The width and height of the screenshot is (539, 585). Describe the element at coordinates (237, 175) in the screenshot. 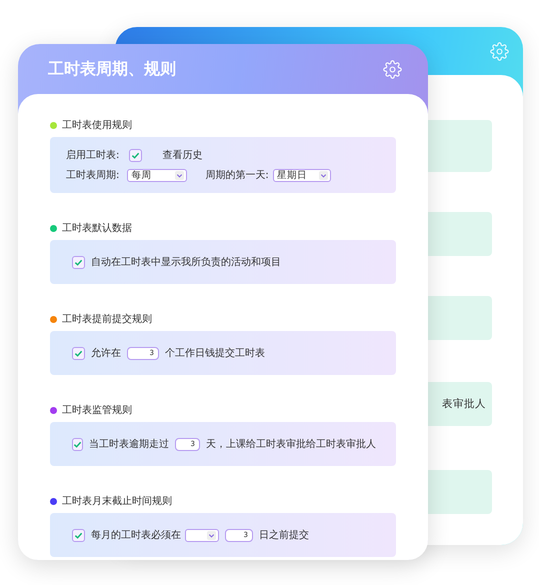

I see `option-label: 周期的第一天:` at that location.